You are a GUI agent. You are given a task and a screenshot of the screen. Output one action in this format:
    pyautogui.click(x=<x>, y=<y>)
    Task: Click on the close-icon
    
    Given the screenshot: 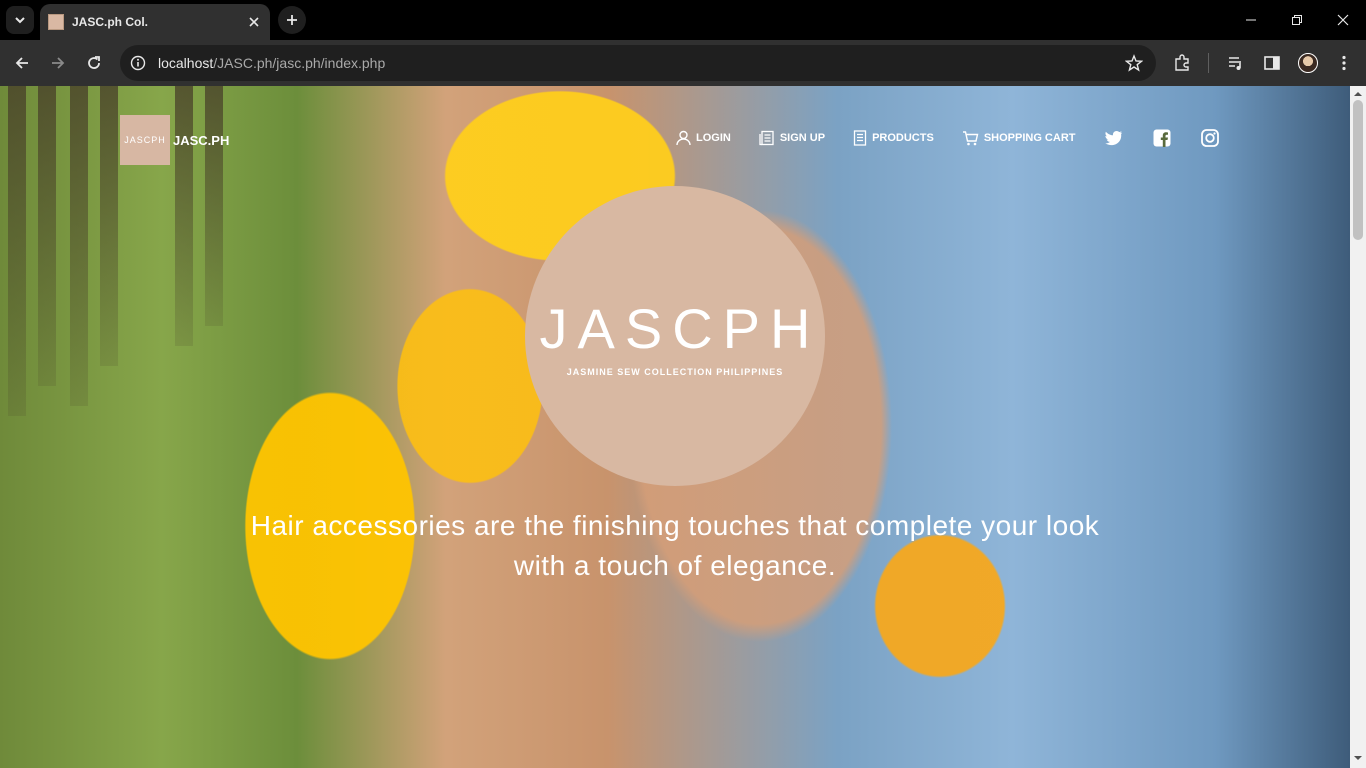 What is the action you would take?
    pyautogui.click(x=1343, y=20)
    